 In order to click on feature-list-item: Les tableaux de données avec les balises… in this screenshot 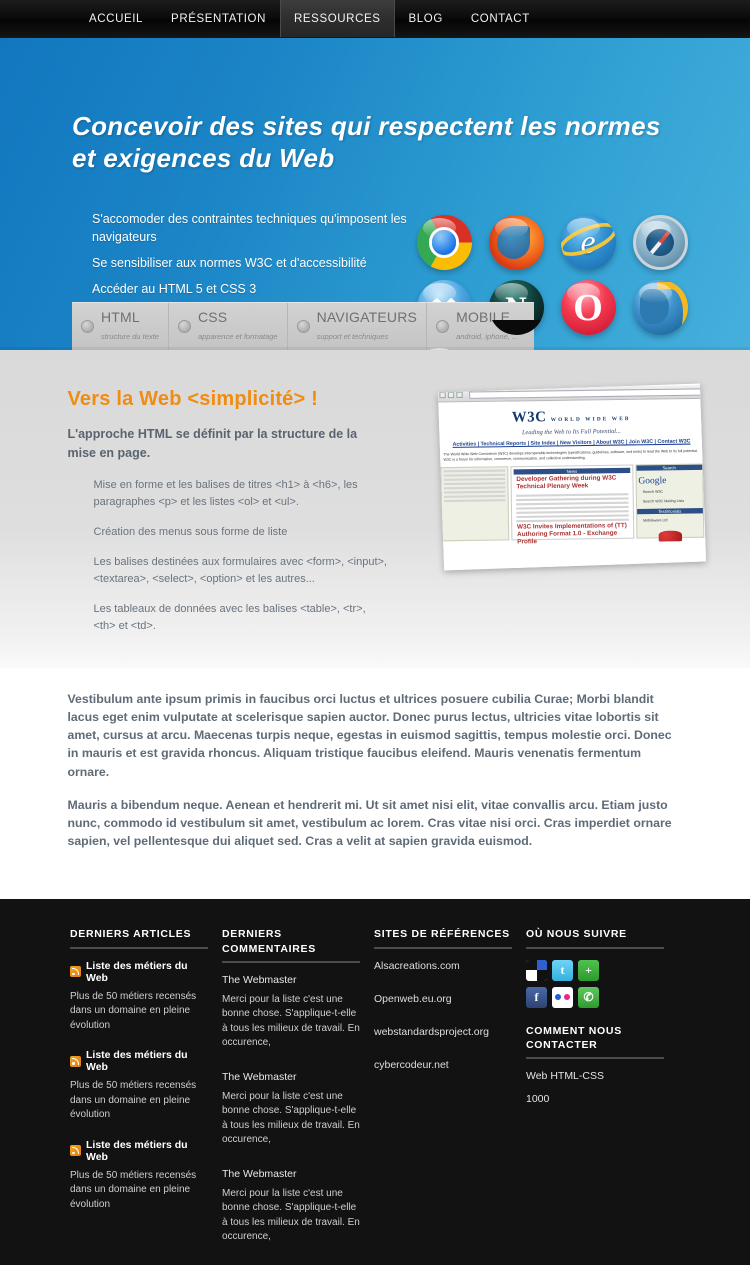, I will do `click(229, 617)`.